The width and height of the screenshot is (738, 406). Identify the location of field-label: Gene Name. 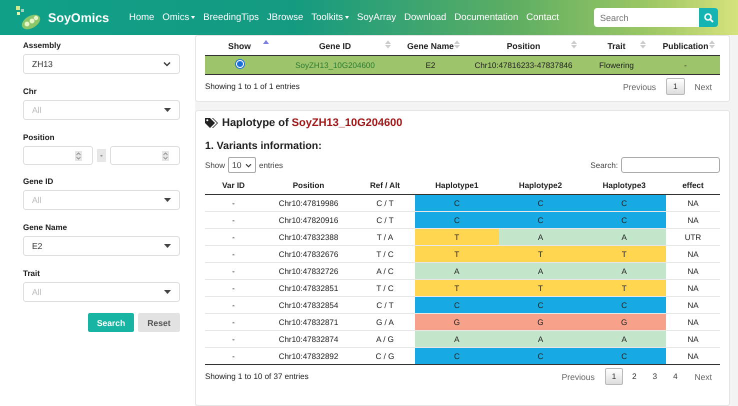
(45, 227).